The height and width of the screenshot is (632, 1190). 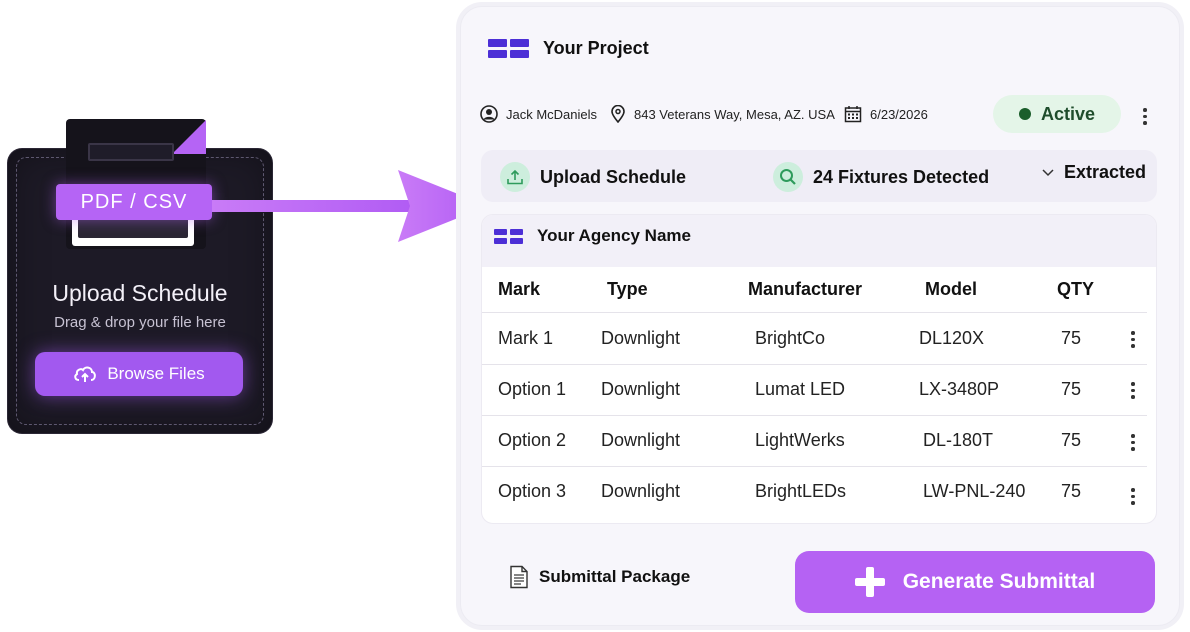 What do you see at coordinates (519, 577) in the screenshot?
I see `document-icon` at bounding box center [519, 577].